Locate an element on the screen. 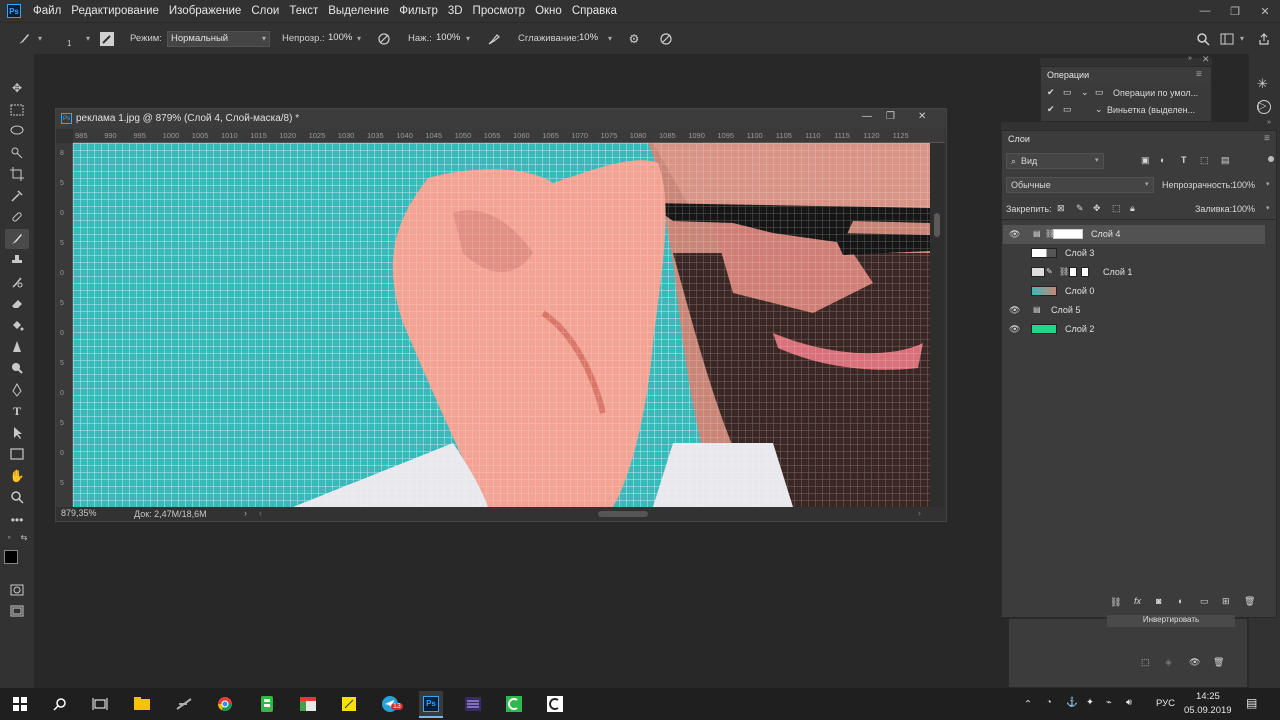  doc-restore-button: ❐ is located at coordinates (890, 116).